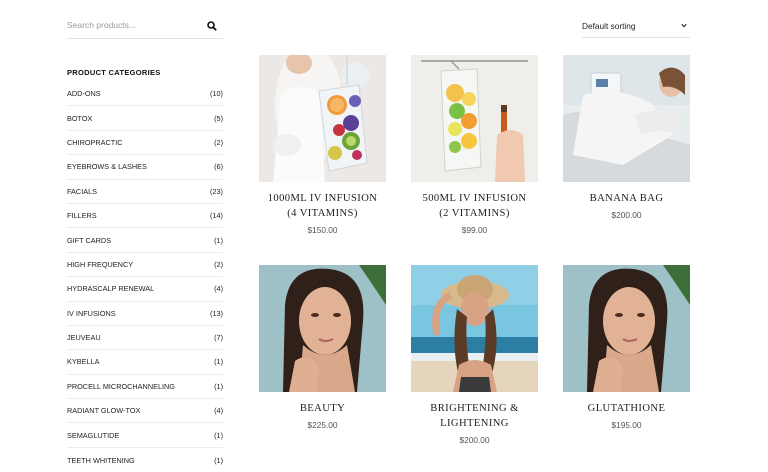 This screenshot has height=472, width=768. Describe the element at coordinates (91, 313) in the screenshot. I see `category-name: IV INFUSIONS` at that location.